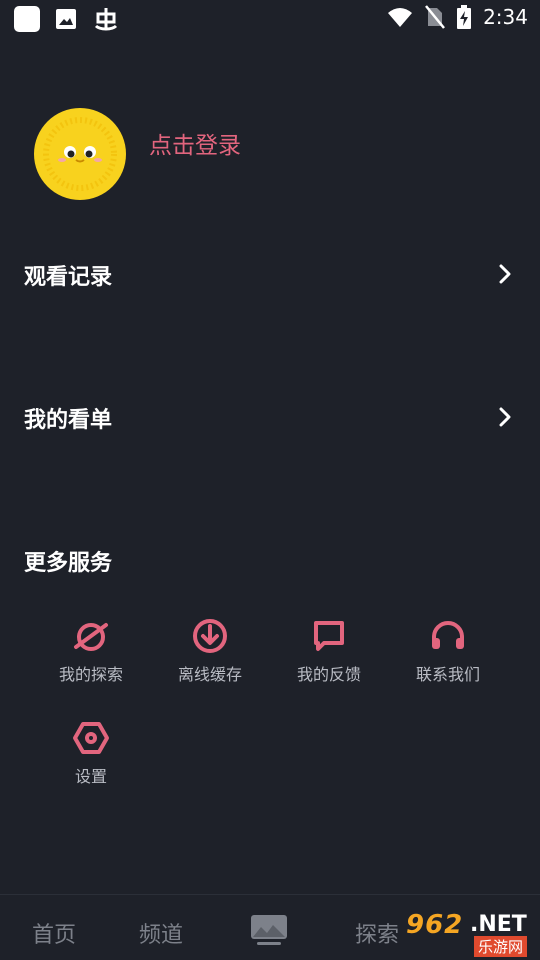 Image resolution: width=540 pixels, height=960 pixels. What do you see at coordinates (377, 933) in the screenshot?
I see `nav-explore: 探索` at bounding box center [377, 933].